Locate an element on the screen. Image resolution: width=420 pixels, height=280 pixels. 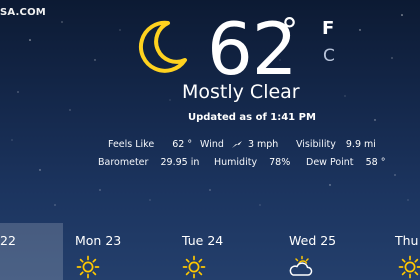
barometer-label: Barometer is located at coordinates (123, 162).